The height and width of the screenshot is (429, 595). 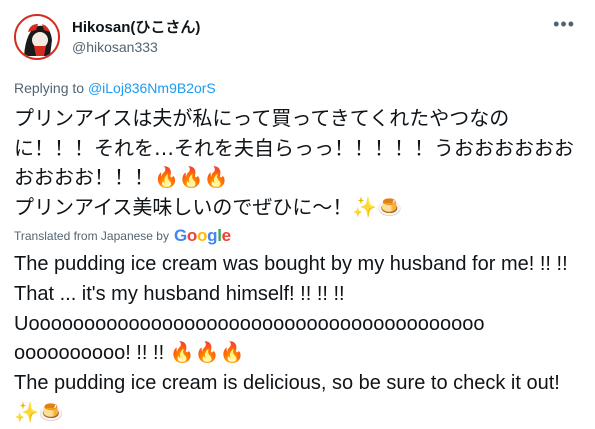 I want to click on avatar, so click(x=37, y=37).